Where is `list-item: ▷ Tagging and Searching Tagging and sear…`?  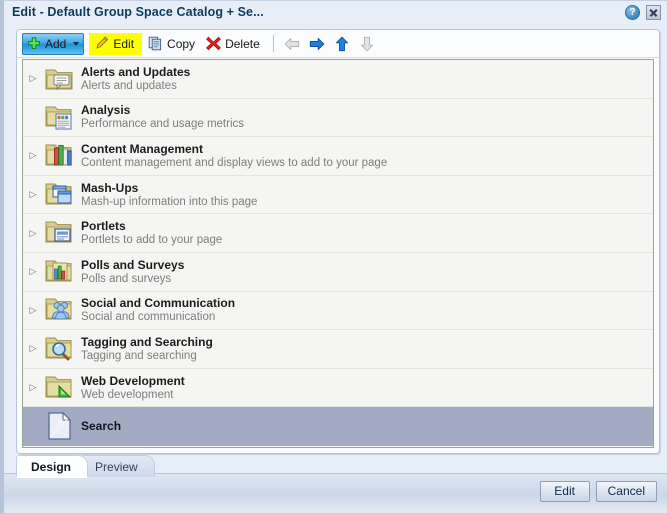 list-item: ▷ Tagging and Searching Tagging and sear… is located at coordinates (338, 349).